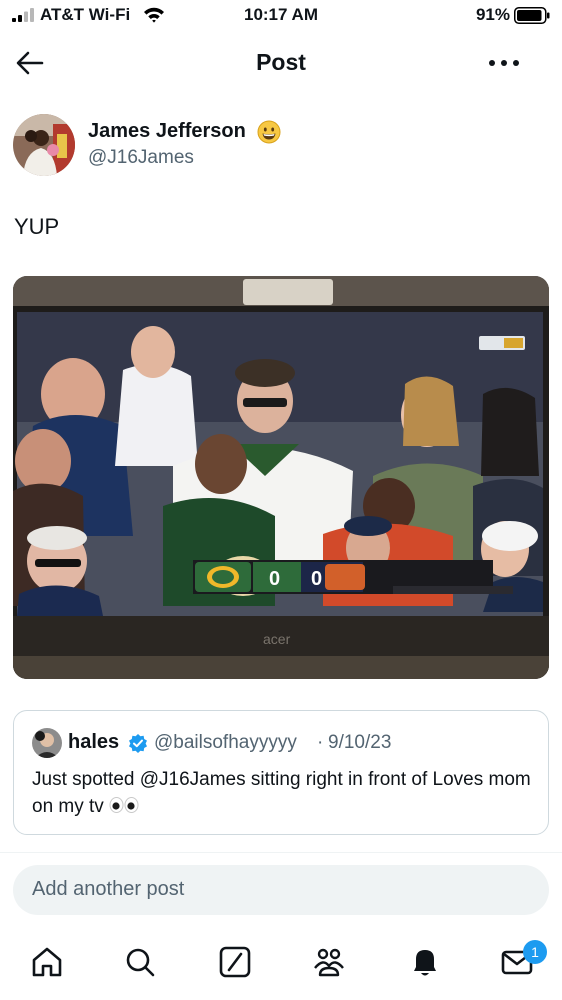 This screenshot has height=1000, width=562. What do you see at coordinates (47, 743) in the screenshot?
I see `quoted-author-avatar` at bounding box center [47, 743].